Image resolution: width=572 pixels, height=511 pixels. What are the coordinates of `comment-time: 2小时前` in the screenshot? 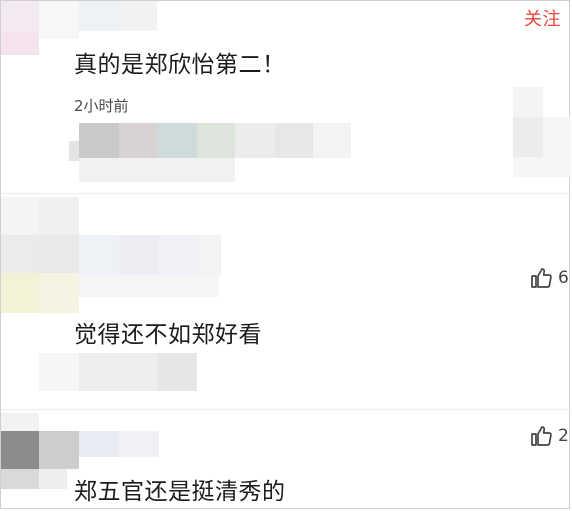 It's located at (101, 106).